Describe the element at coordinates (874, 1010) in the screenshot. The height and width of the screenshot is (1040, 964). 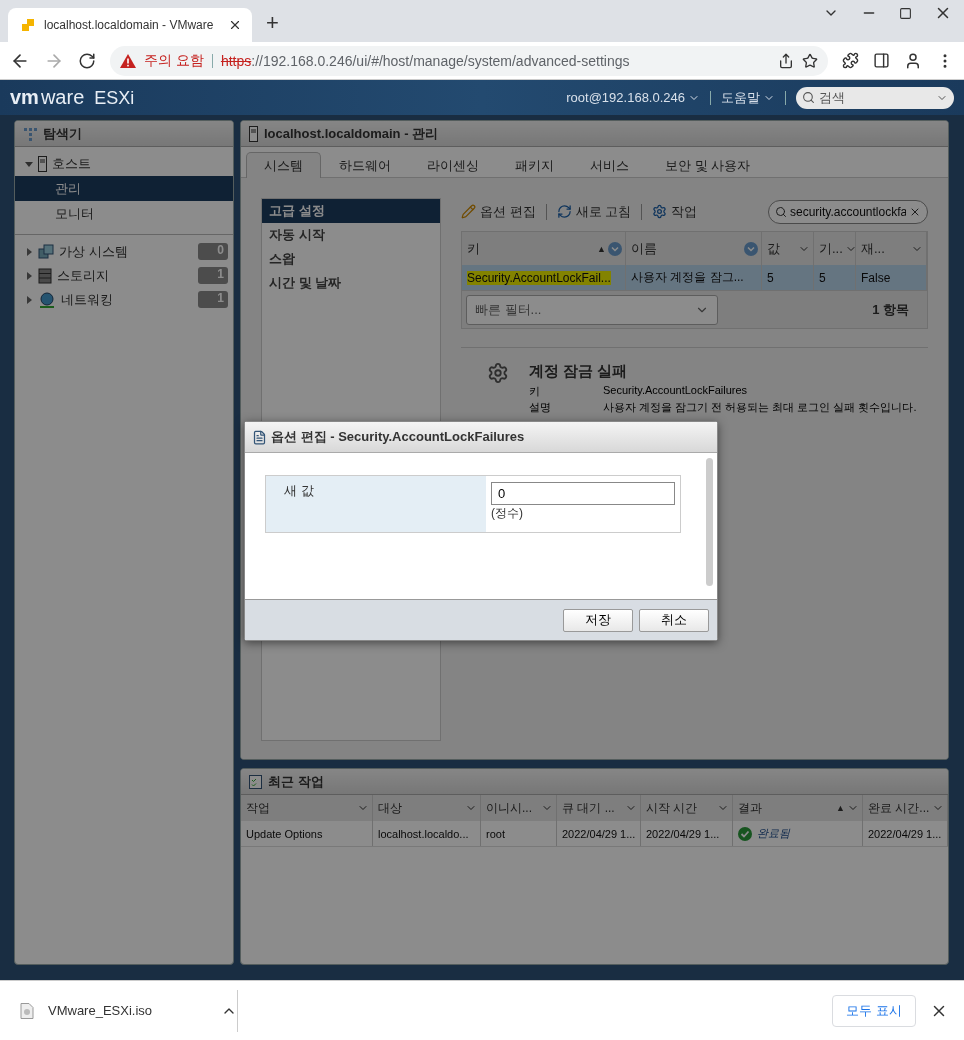
I see `show-all-button: 모두 표시` at that location.